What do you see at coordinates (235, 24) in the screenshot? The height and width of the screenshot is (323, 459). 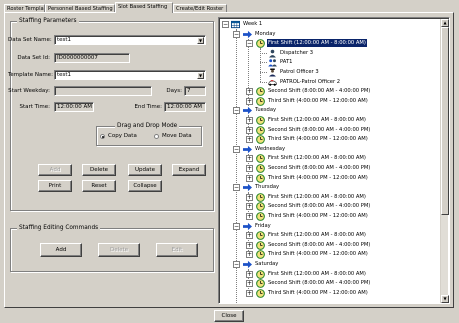 I see `calendar-grid-icon` at bounding box center [235, 24].